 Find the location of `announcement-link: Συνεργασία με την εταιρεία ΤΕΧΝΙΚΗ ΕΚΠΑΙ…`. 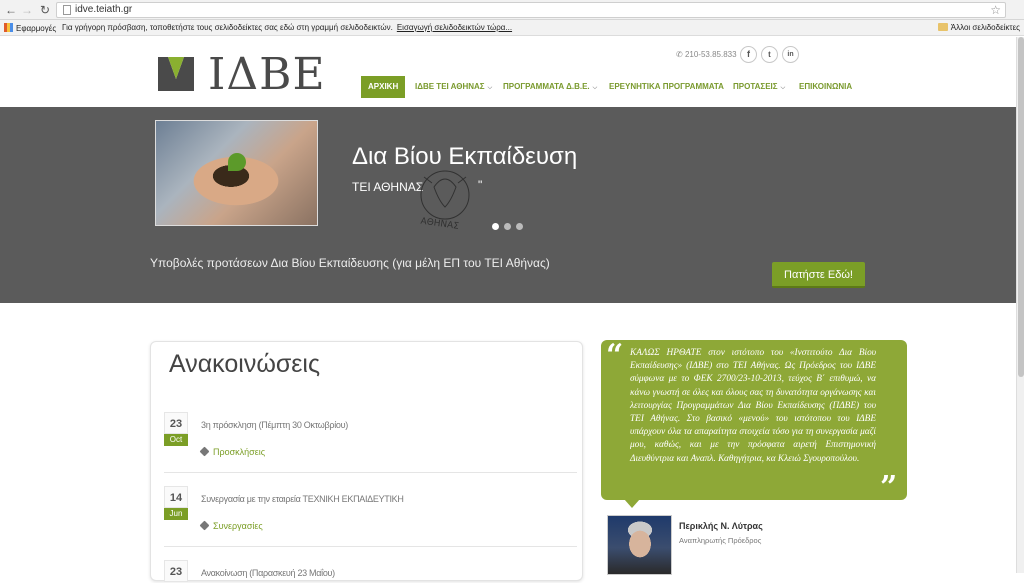

announcement-link: Συνεργασία με την εταιρεία ΤΕΧΝΙΚΗ ΕΚΠΑΙ… is located at coordinates (302, 499).